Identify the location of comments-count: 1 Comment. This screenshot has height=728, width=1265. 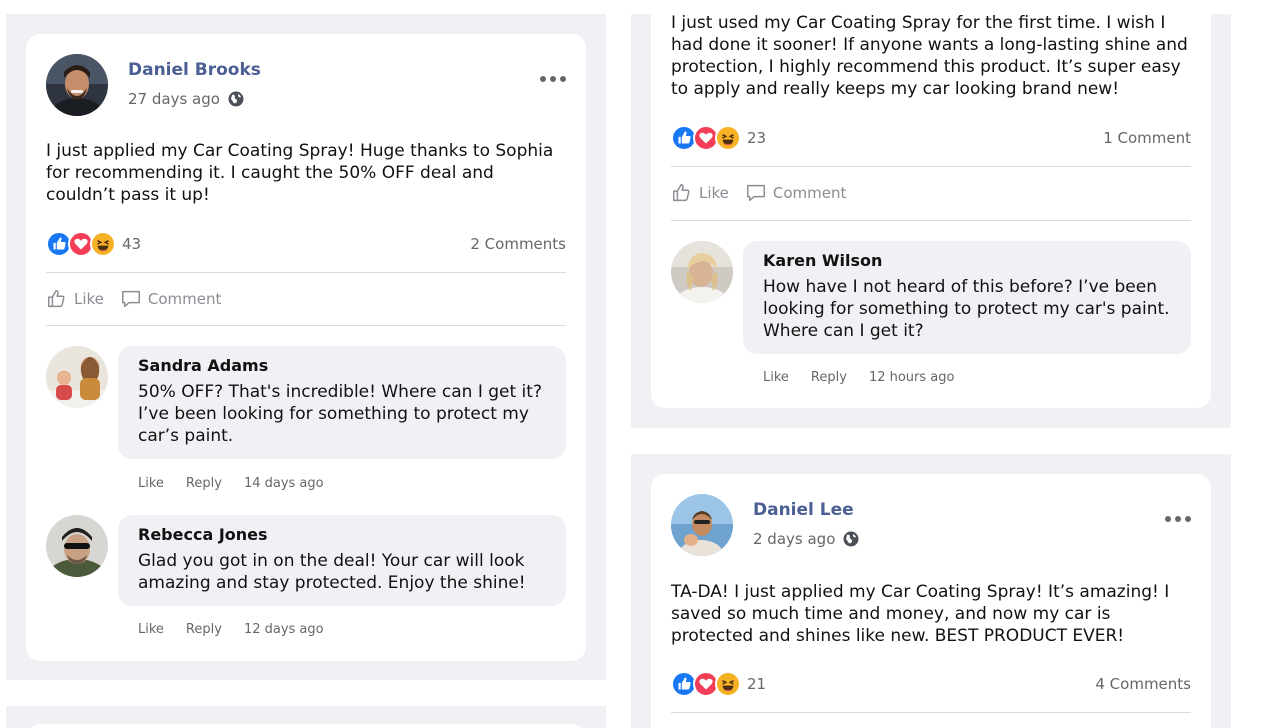
(1147, 138).